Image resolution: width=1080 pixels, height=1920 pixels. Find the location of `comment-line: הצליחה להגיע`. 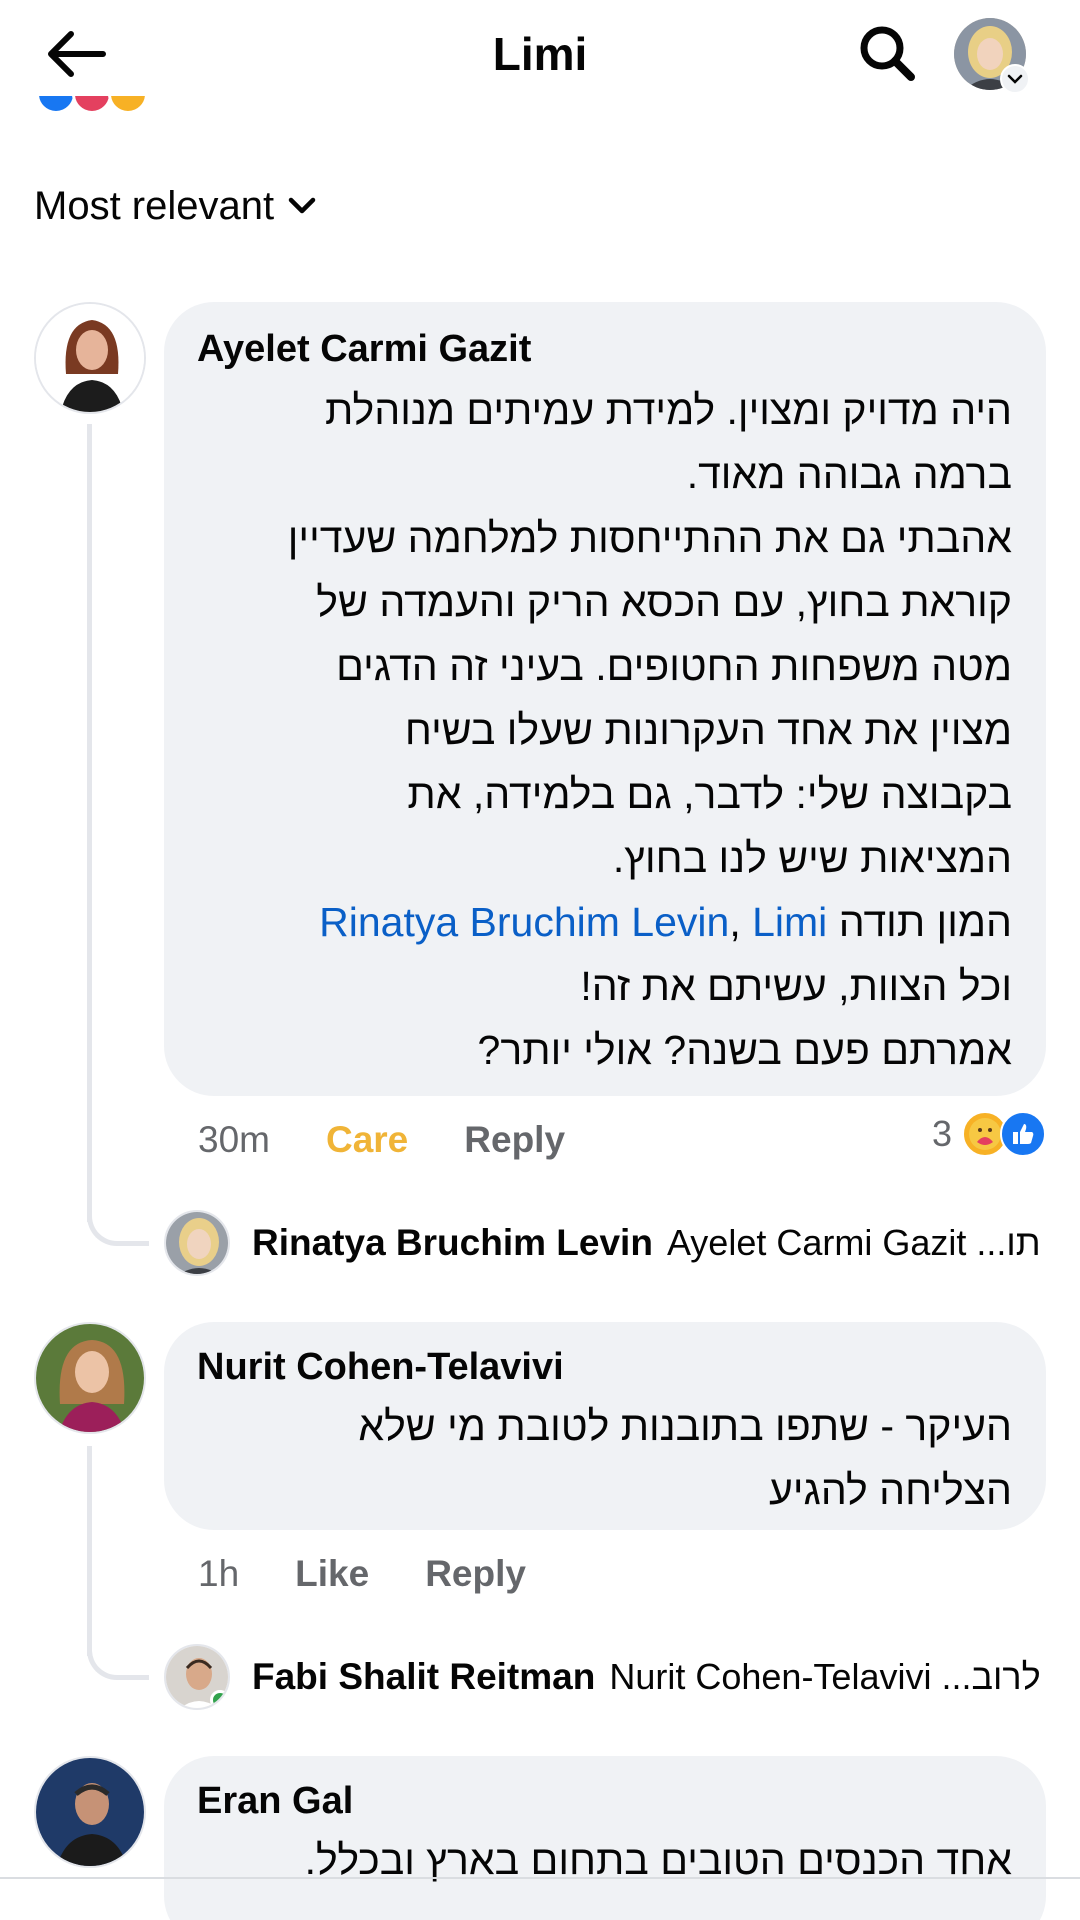

comment-line: הצליחה להגיע is located at coordinates (890, 1490).